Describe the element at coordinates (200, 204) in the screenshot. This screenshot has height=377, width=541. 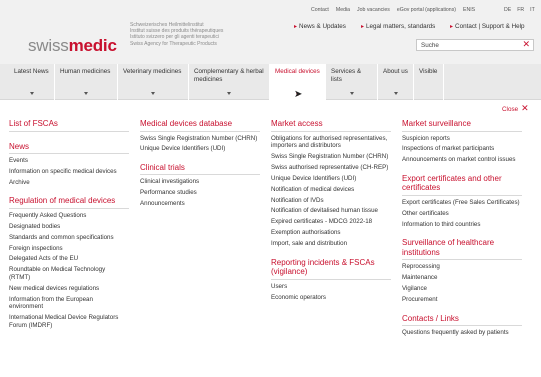
I see `menu-link-announcements: Announcements` at that location.